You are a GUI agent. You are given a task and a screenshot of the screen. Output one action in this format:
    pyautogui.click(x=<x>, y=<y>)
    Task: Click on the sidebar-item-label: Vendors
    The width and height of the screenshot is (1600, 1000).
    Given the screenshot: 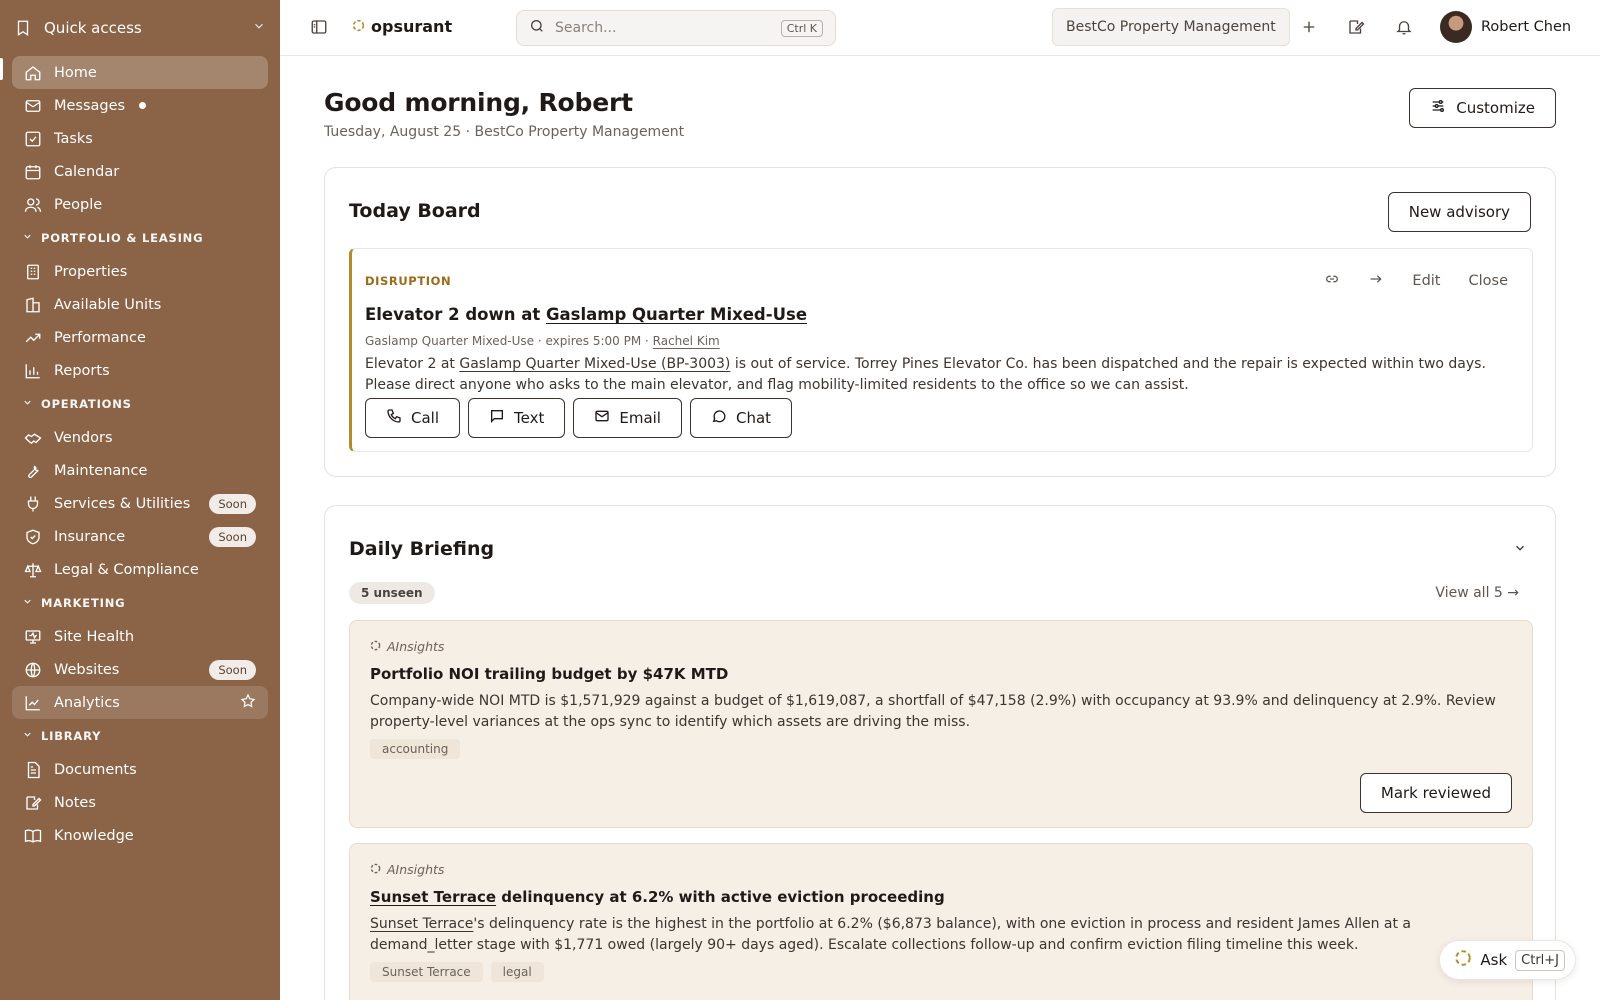 What is the action you would take?
    pyautogui.click(x=83, y=437)
    